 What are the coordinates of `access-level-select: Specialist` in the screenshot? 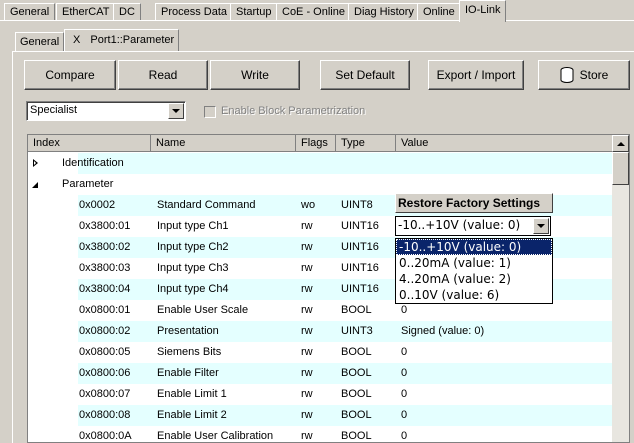 It's located at (106, 111).